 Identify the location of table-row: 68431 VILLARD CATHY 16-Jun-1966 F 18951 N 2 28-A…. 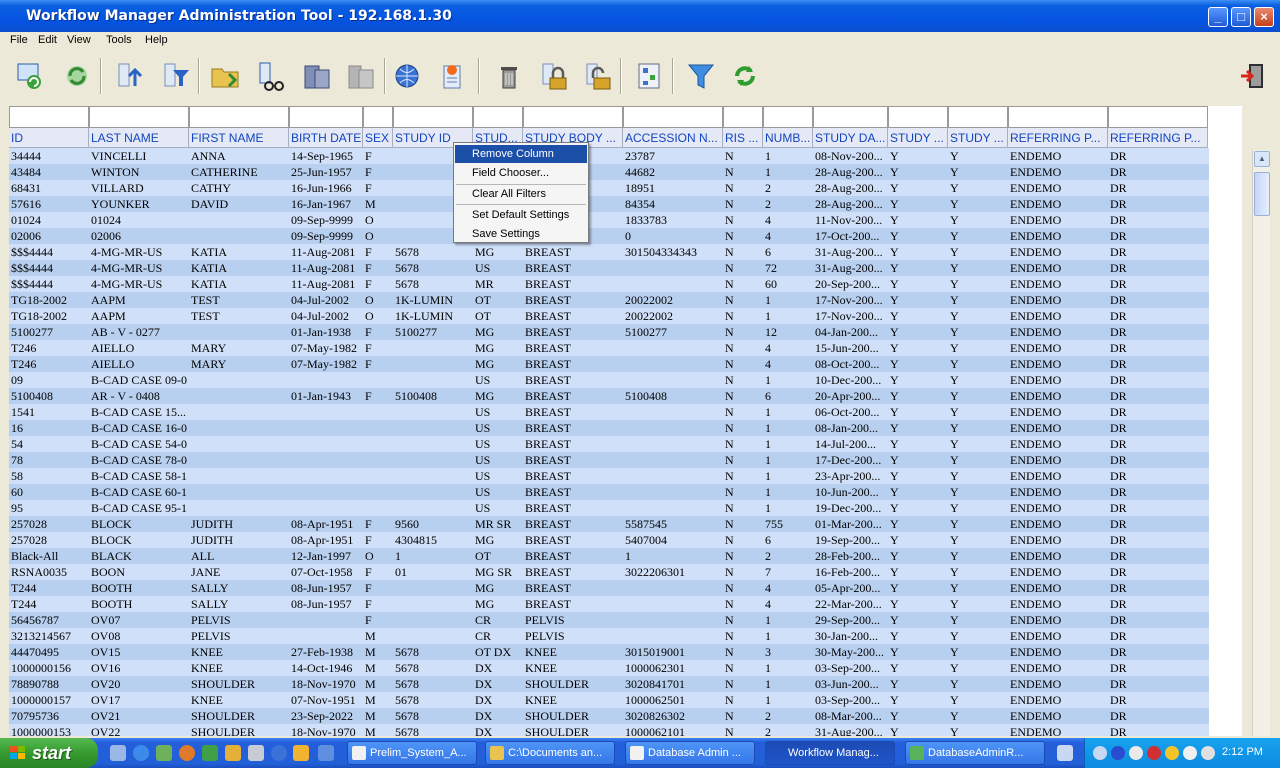
(609, 188).